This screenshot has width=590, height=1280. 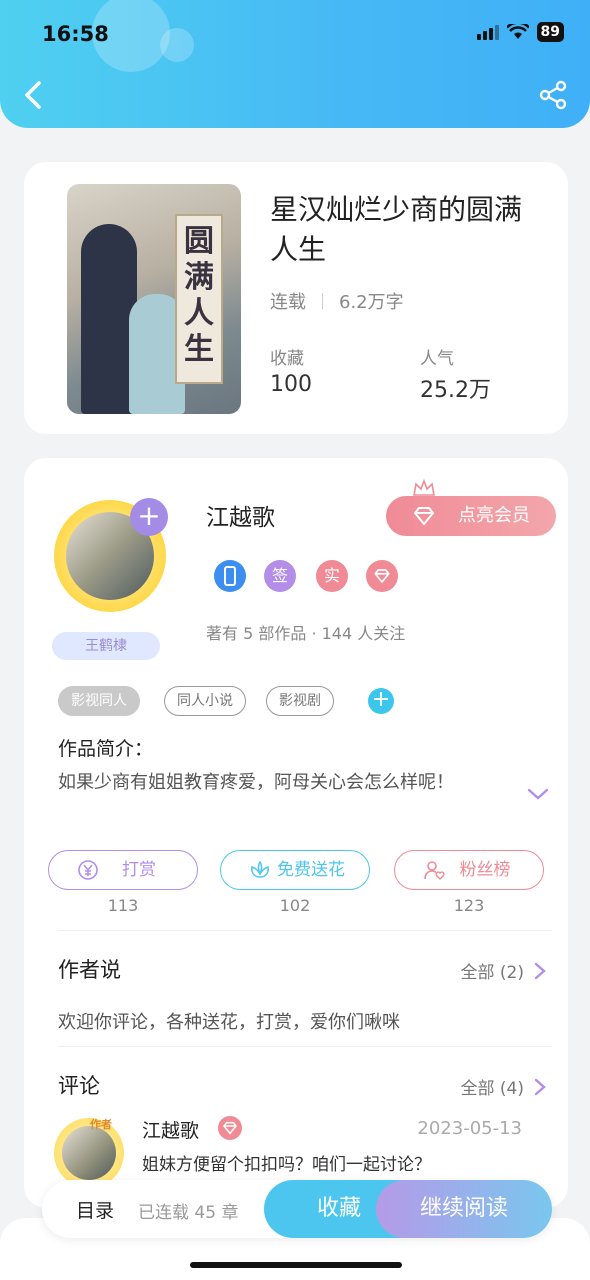 I want to click on home-indicator, so click(x=296, y=1265).